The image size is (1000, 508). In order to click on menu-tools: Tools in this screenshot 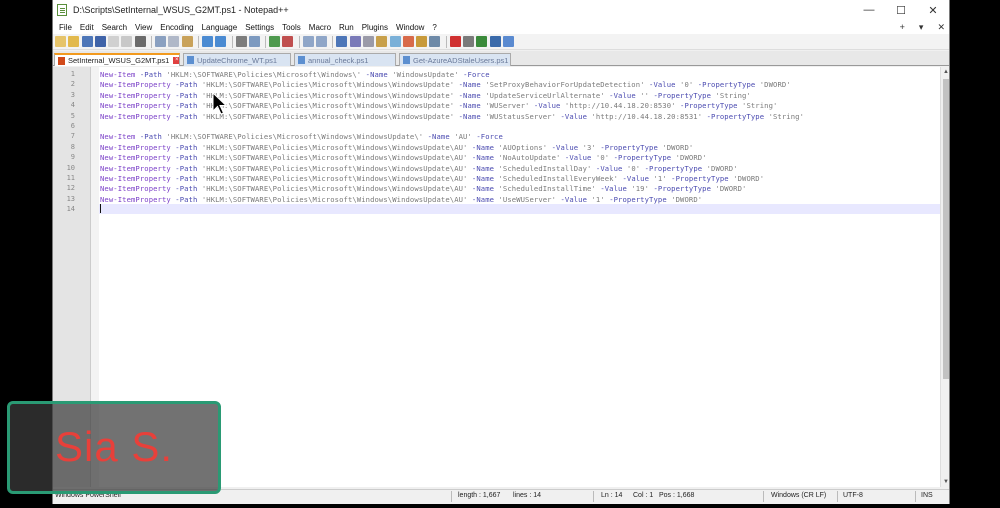, I will do `click(291, 27)`.